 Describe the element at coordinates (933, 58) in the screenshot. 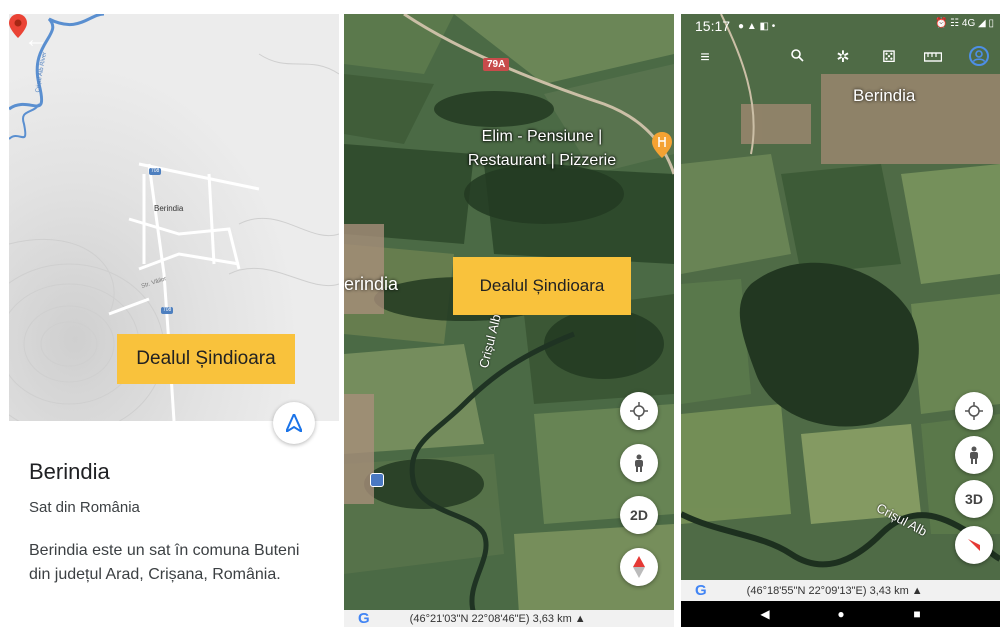

I see `ruler-icon` at that location.